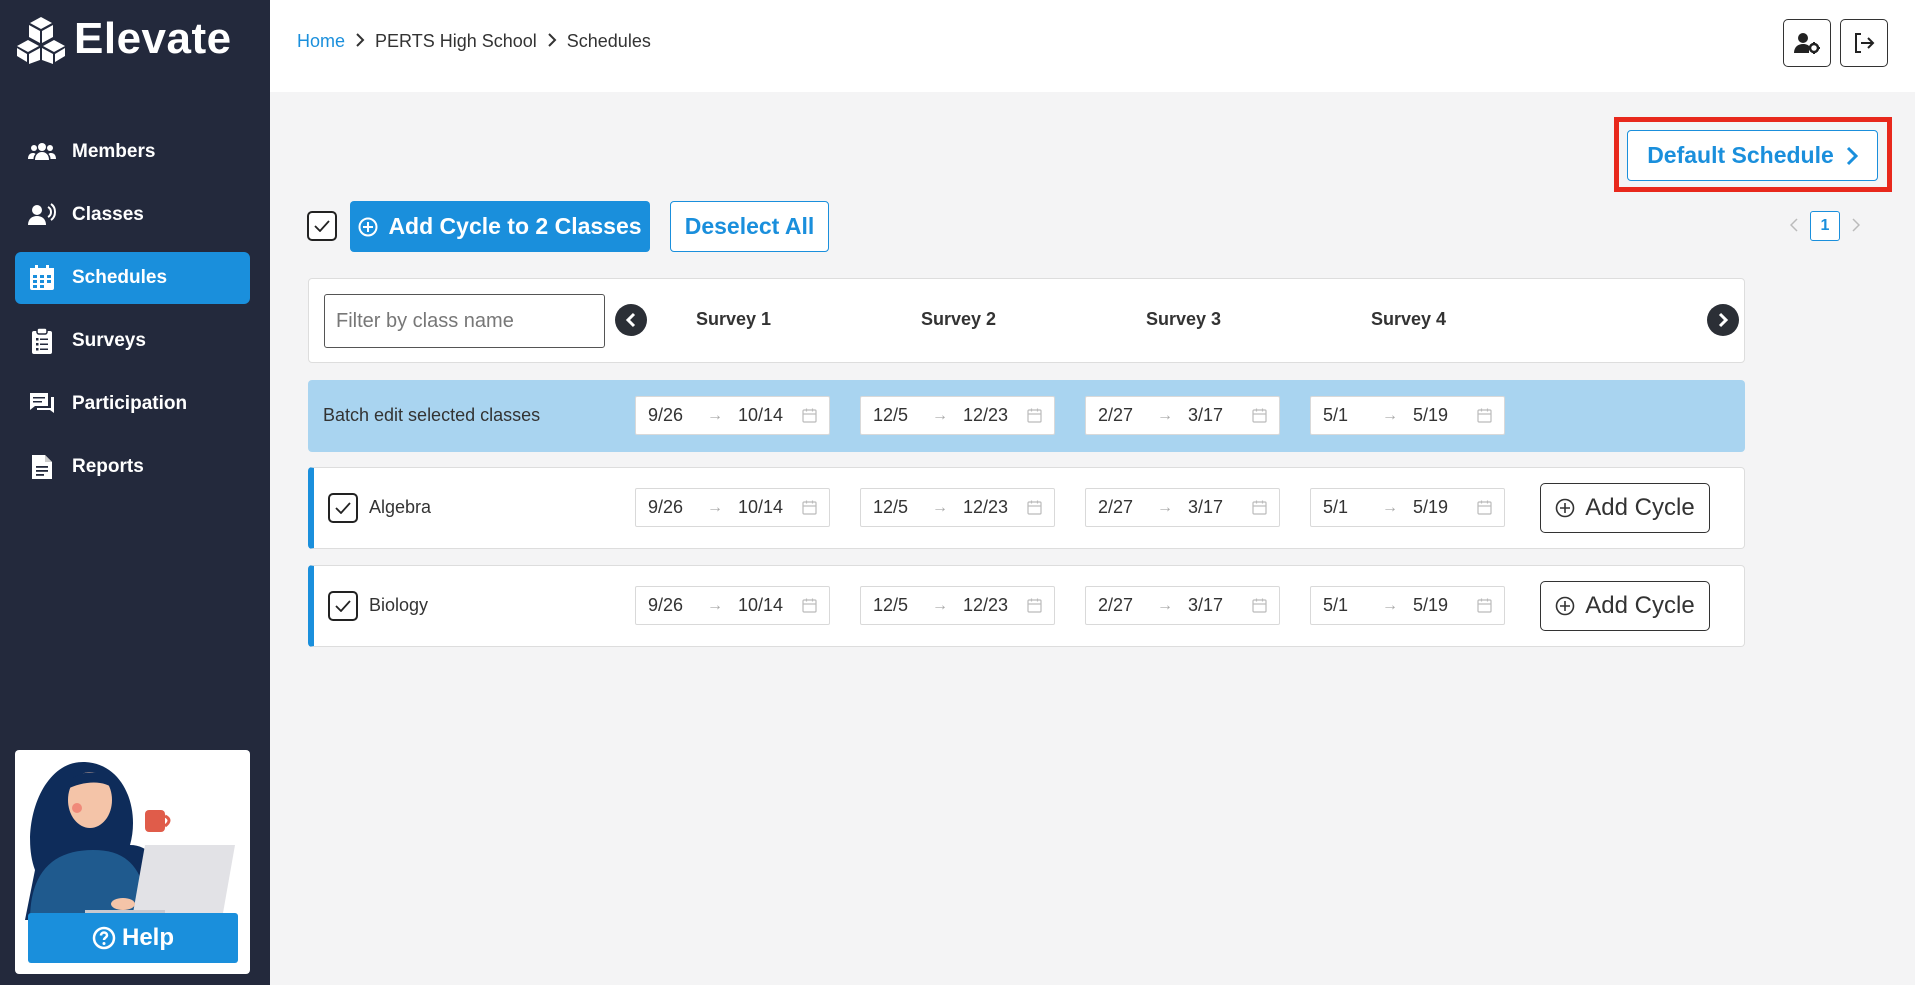  I want to click on batch-survey-4-date-range: 5/1 → 5/19, so click(1407, 415).